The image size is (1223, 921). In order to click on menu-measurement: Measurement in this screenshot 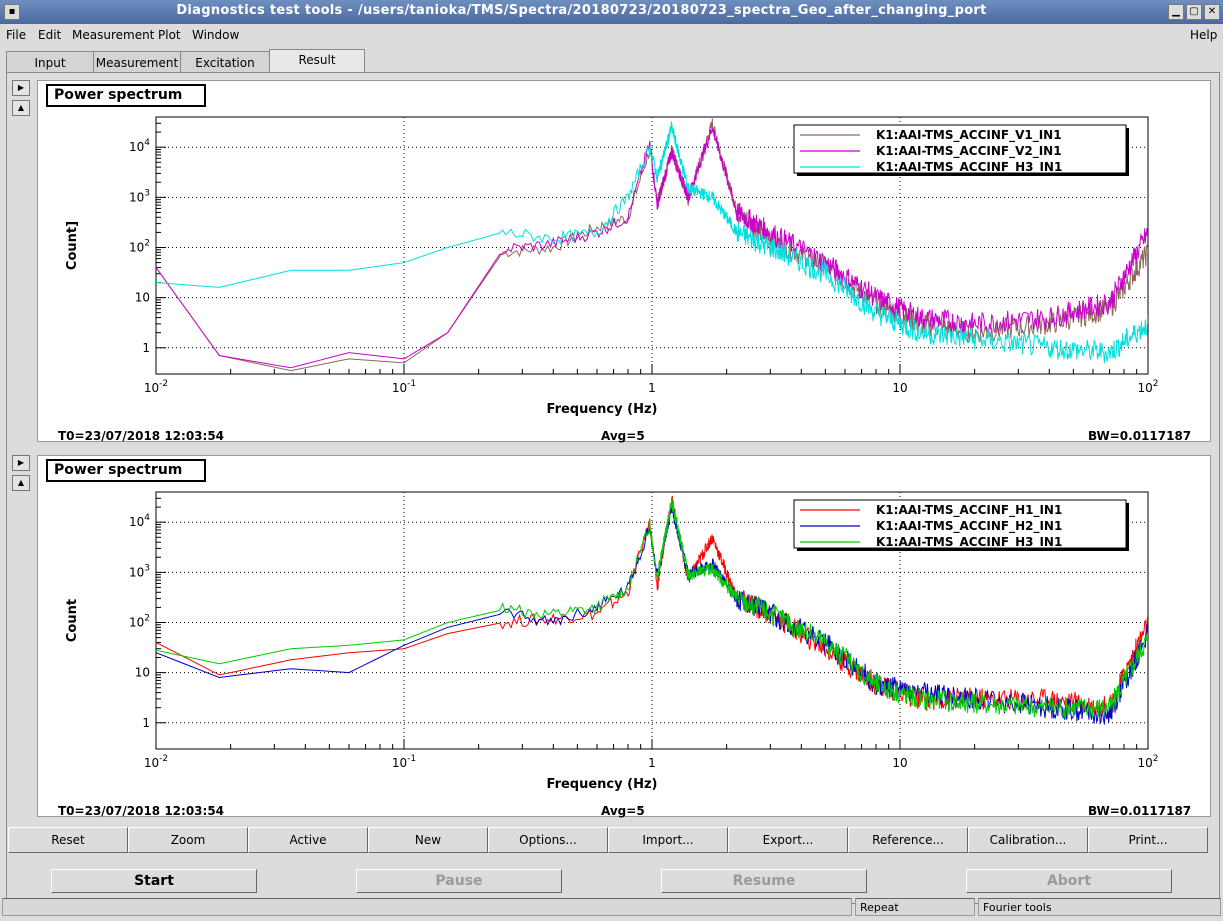, I will do `click(113, 35)`.